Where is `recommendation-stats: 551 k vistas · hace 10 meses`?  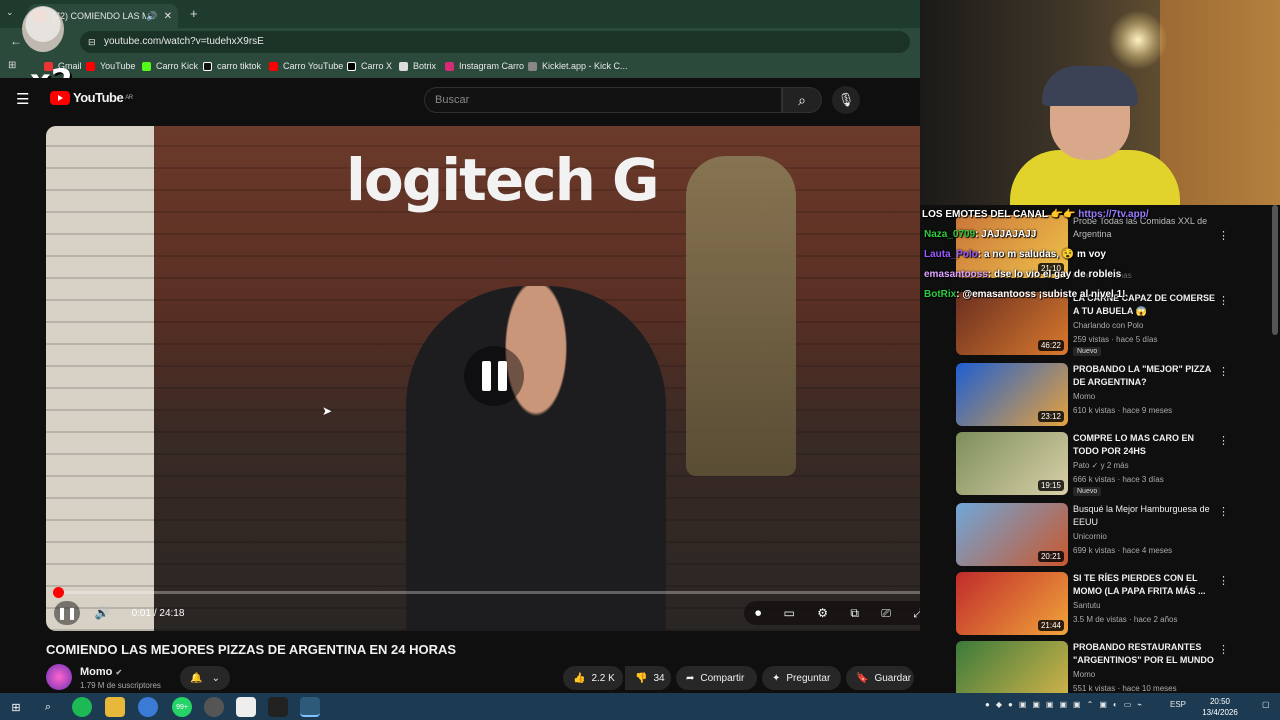
recommendation-stats: 551 k vistas · hace 10 meses is located at coordinates (1125, 688).